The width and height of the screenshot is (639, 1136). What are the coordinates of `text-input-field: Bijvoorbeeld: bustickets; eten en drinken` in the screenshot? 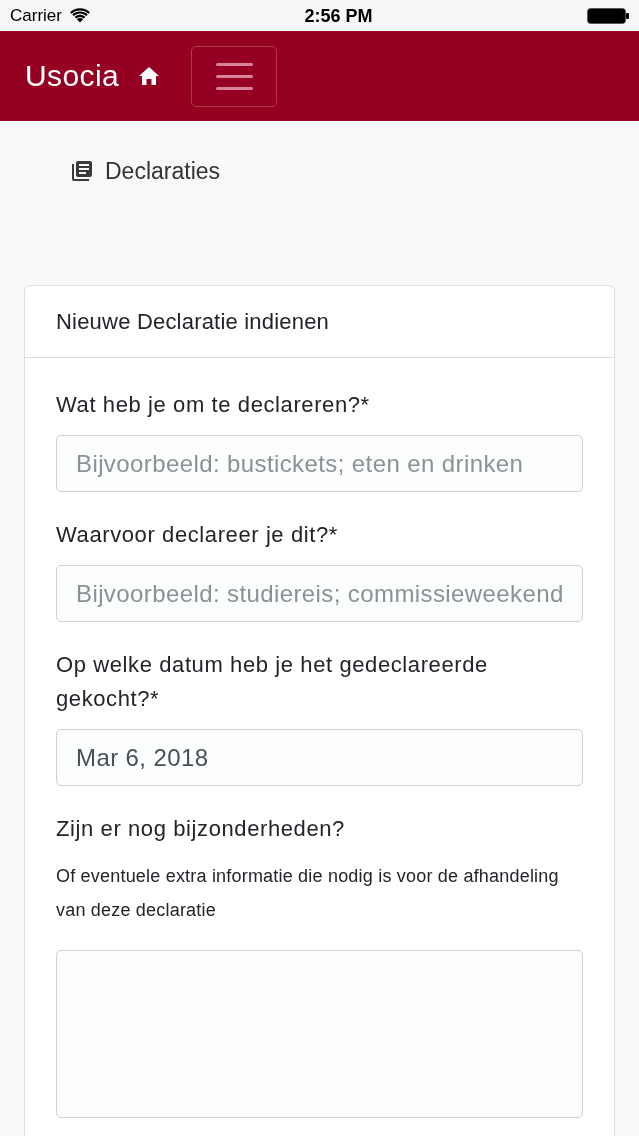 It's located at (319, 463).